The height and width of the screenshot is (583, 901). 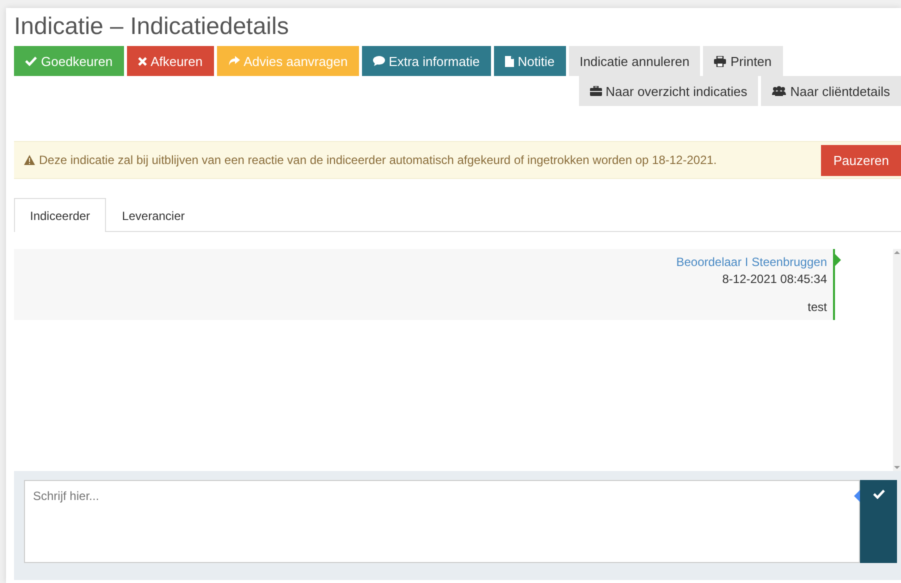 What do you see at coordinates (378, 160) in the screenshot?
I see `alert-text: Deze indicatie zal bij uitblijven van een reactie van de indiceerder automatisch afgekeurd of ingetrokken worden op 18-12-2021.` at bounding box center [378, 160].